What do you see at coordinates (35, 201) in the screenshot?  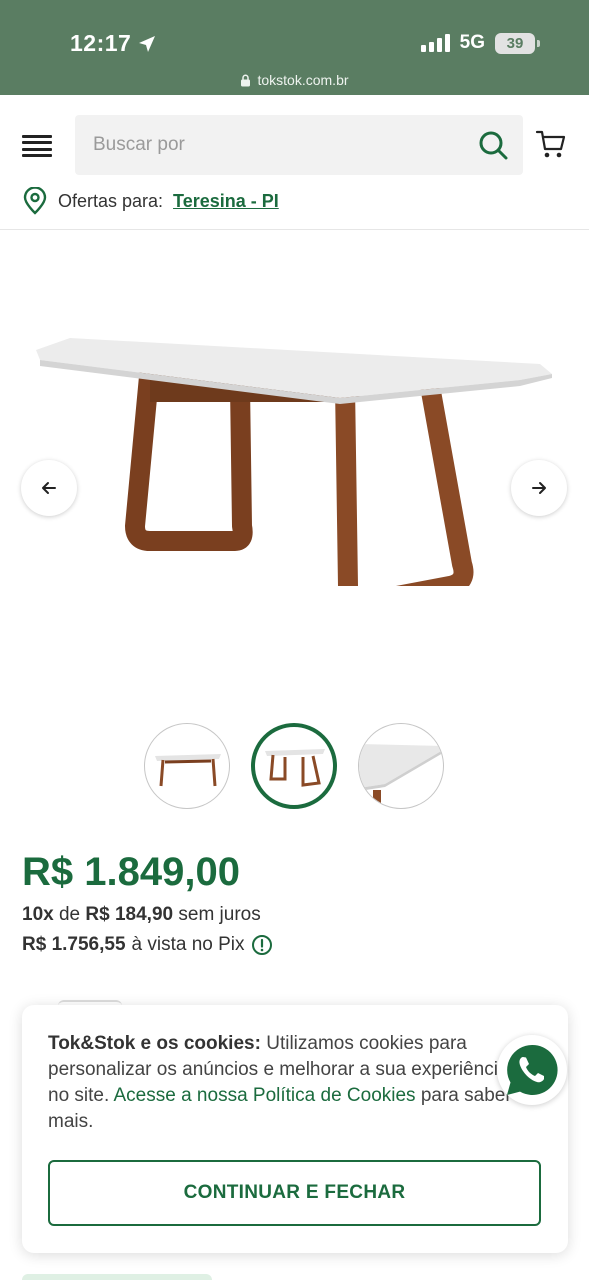 I see `location-pin-icon` at bounding box center [35, 201].